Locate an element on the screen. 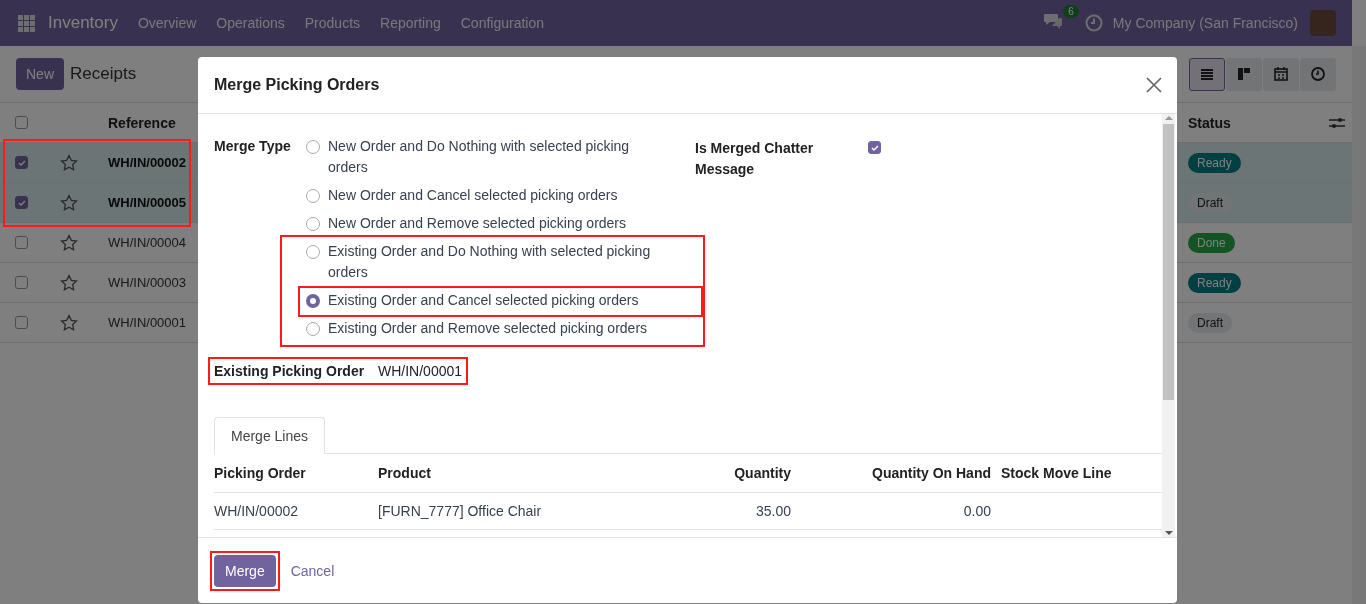 The height and width of the screenshot is (604, 1366). table-cell: WH/IN/00002 is located at coordinates (256, 511).